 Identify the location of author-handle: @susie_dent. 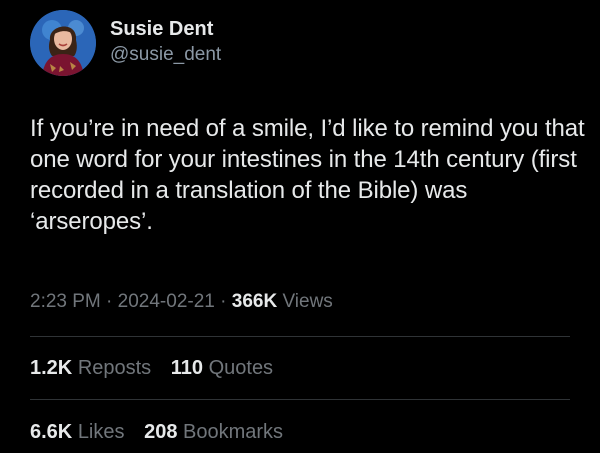
(165, 55).